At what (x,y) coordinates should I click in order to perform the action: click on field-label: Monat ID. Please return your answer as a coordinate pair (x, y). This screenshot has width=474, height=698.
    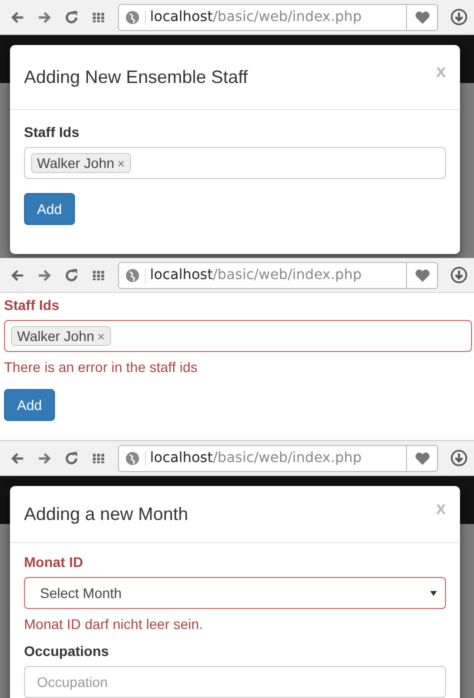
    Looking at the image, I should click on (54, 562).